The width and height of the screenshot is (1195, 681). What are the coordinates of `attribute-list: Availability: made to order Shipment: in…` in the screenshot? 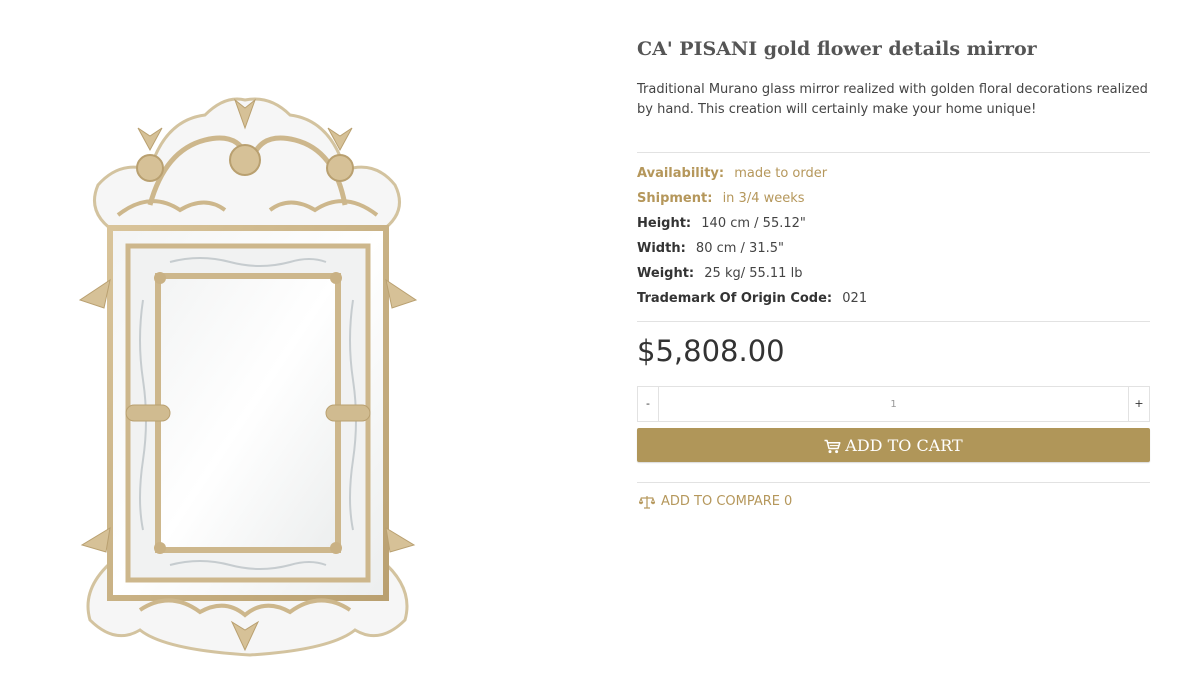 It's located at (752, 239).